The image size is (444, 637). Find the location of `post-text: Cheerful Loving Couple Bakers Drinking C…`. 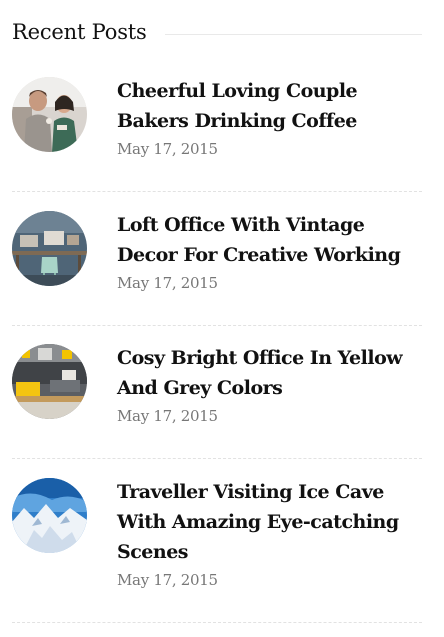

post-text: Cheerful Loving Couple Bakers Drinking C… is located at coordinates (269, 117).